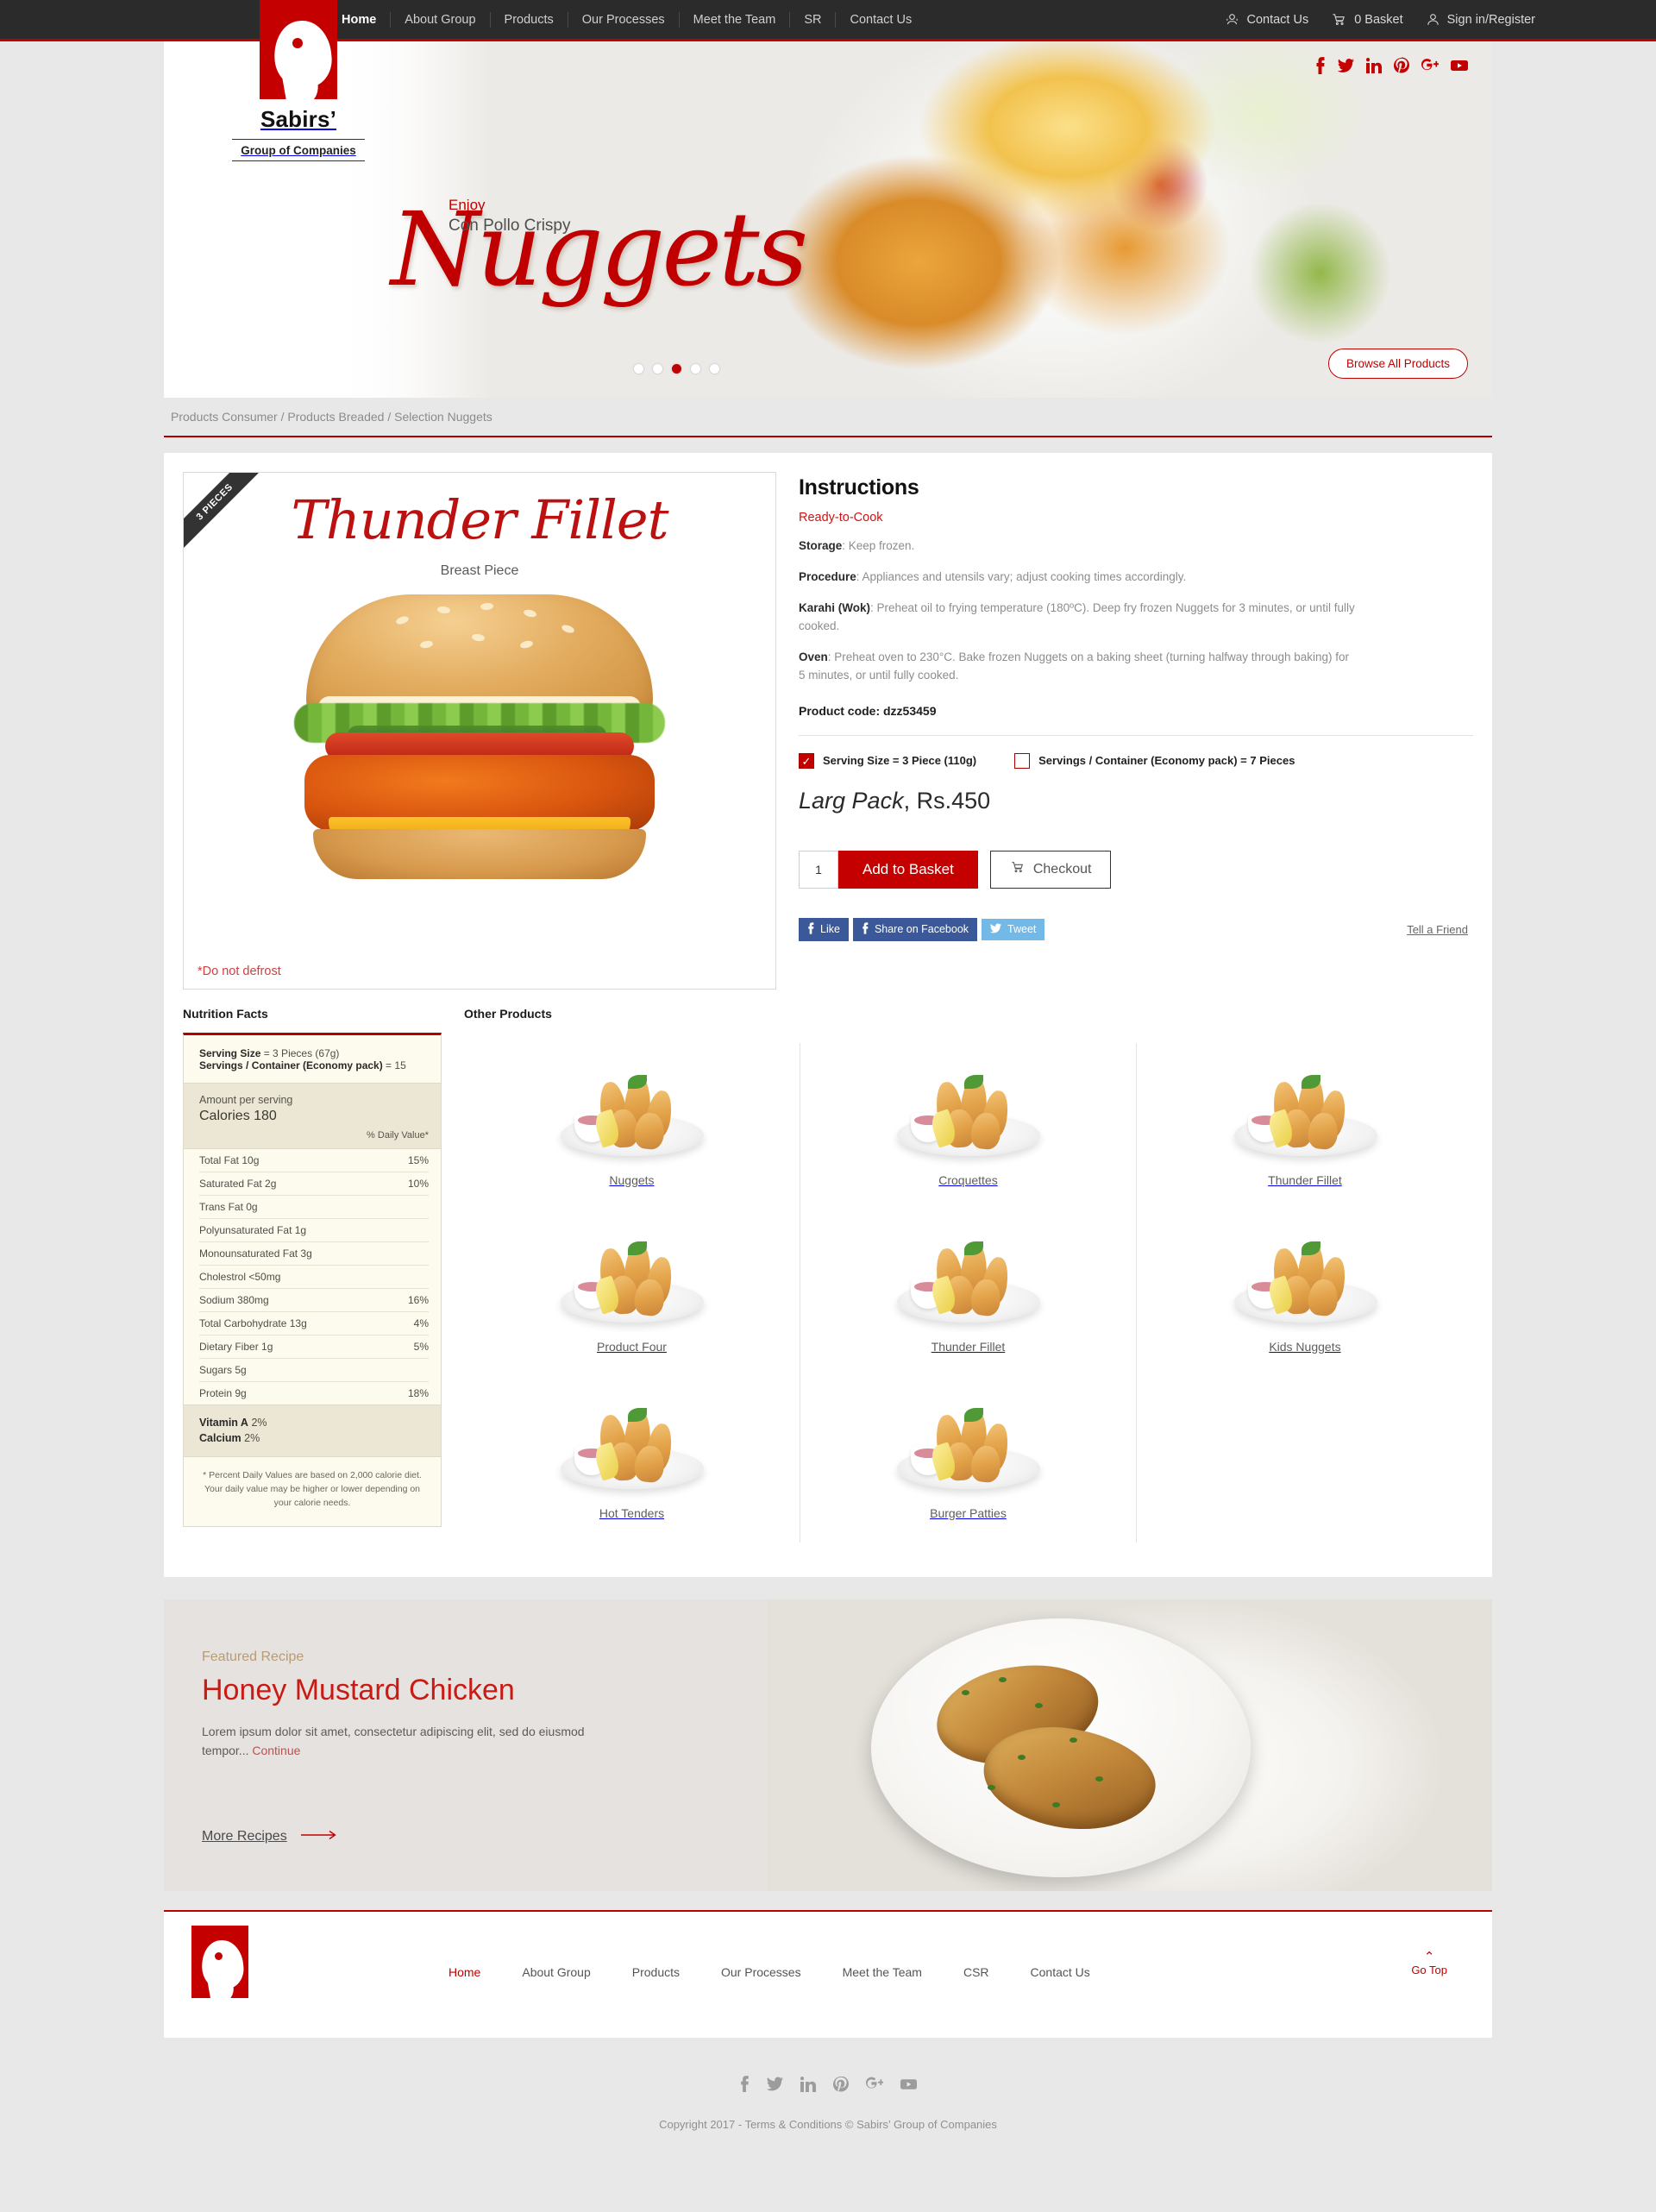  I want to click on tell-a-friend-link: Tell a Friend, so click(1438, 930).